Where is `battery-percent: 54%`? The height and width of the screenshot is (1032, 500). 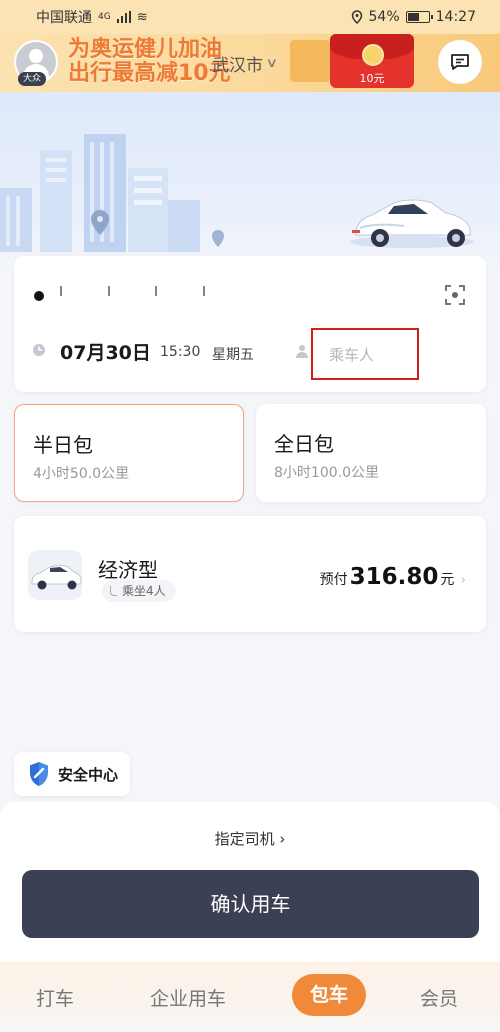
battery-percent: 54% is located at coordinates (384, 17).